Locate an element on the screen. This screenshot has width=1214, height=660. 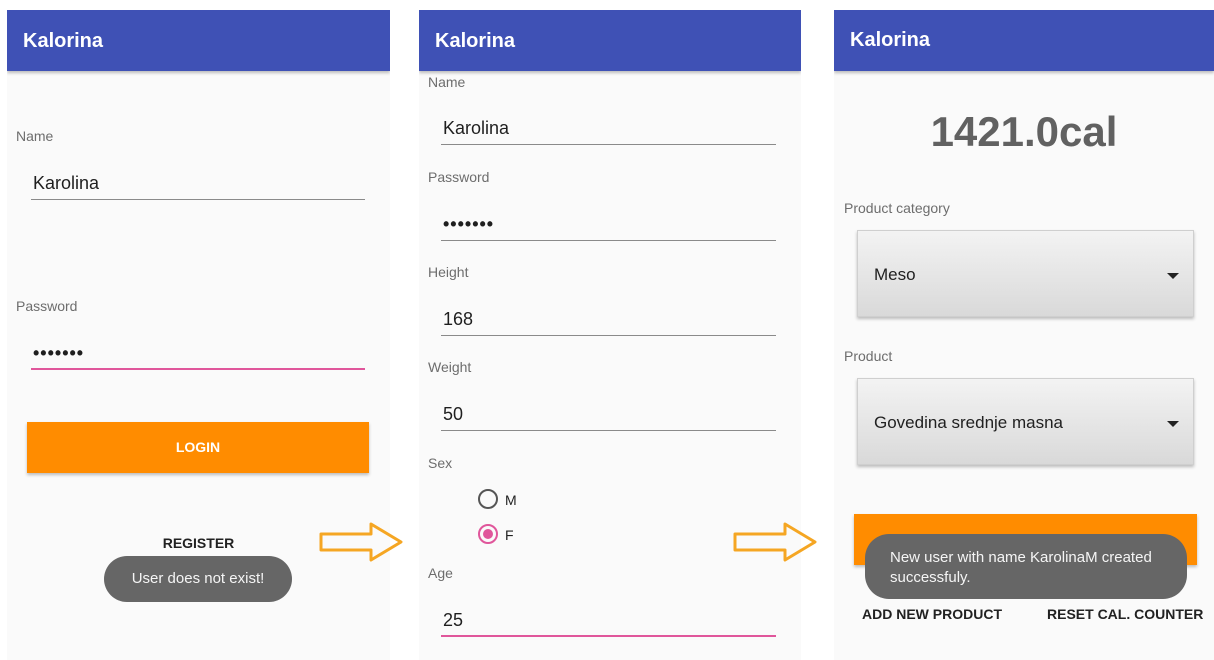
reset-counter-button: RESET CAL. COUNTER is located at coordinates (1125, 614).